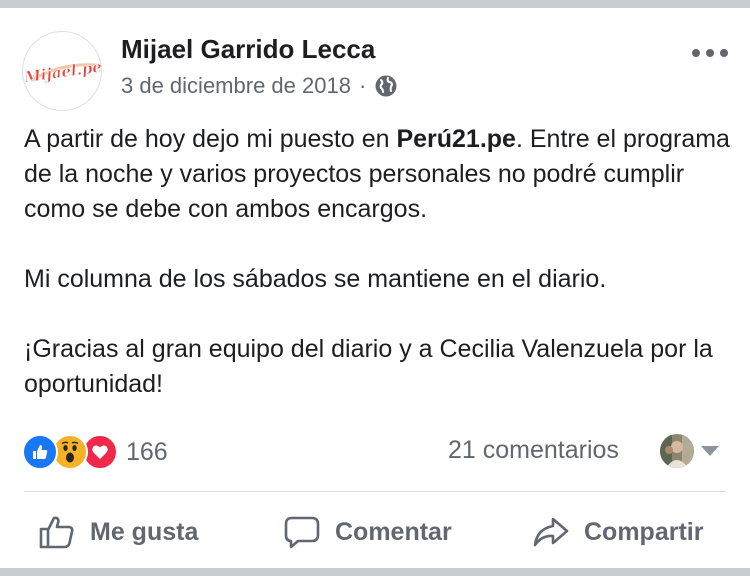  I want to click on top-separator-bar, so click(375, 4).